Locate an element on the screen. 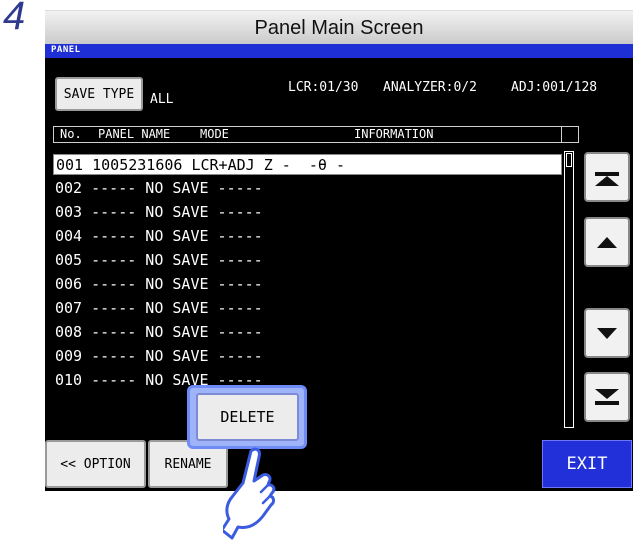 Image resolution: width=633 pixels, height=556 pixels. page-title: Panel Main Screen is located at coordinates (339, 27).